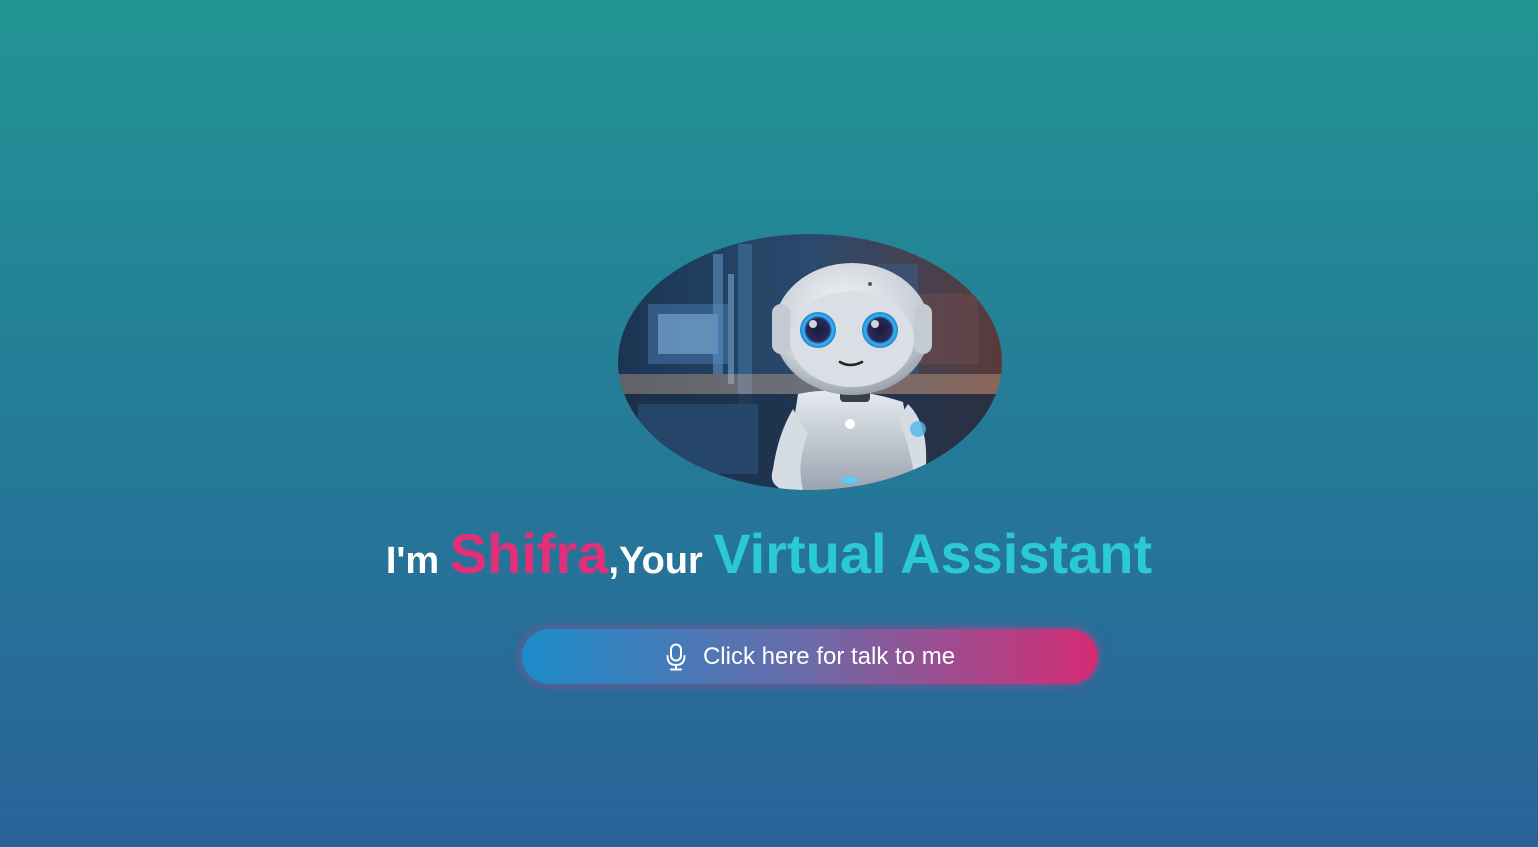  I want to click on page-title: I'm Shifra,Your Virtual Assistant, so click(769, 554).